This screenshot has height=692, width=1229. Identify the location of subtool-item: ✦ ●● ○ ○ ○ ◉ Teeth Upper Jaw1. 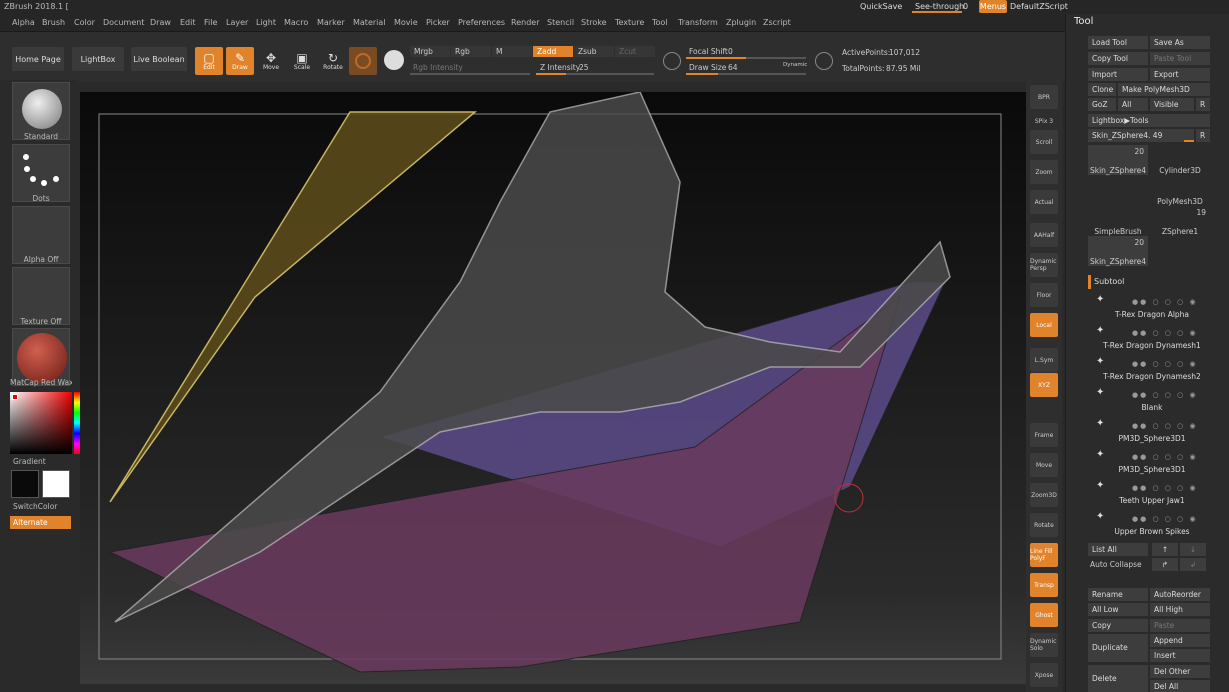
(1152, 493).